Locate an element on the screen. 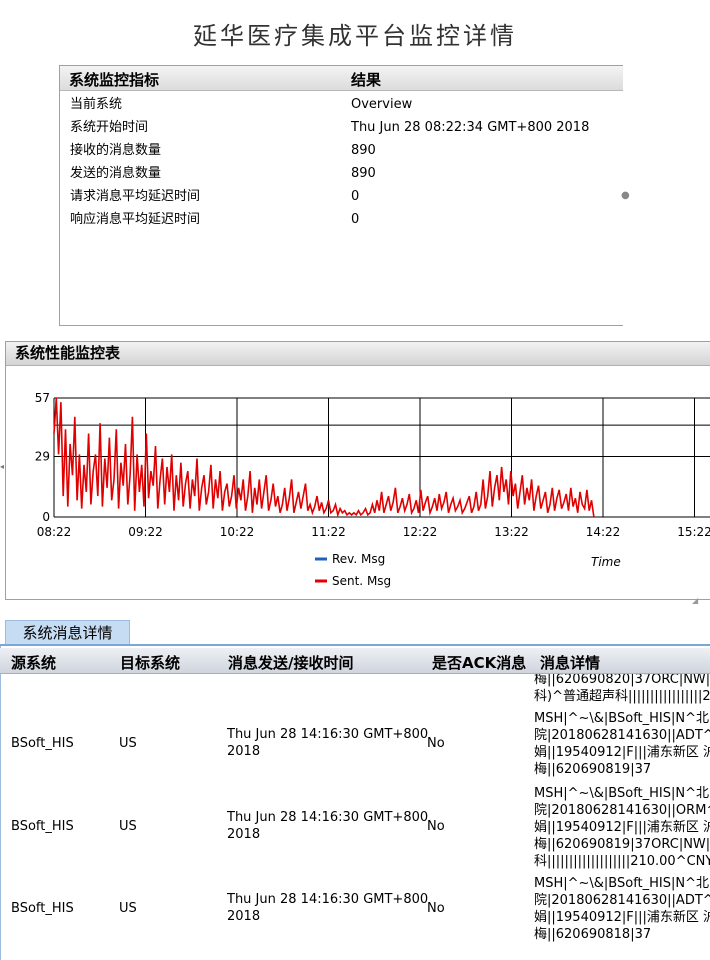 The height and width of the screenshot is (960, 710). page-title: 延华医疗集成平台监控详情 is located at coordinates (355, 36).